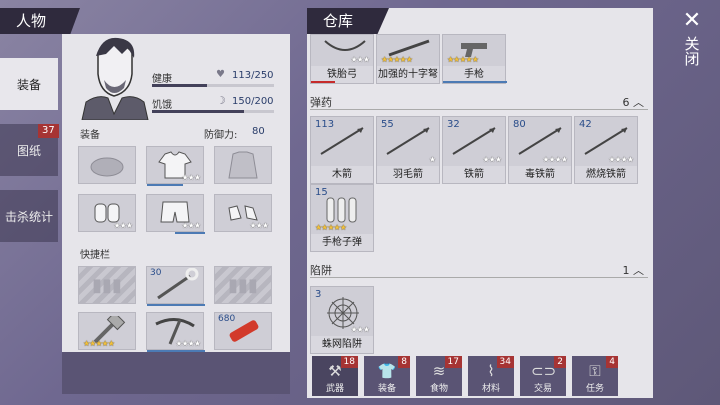 The image size is (720, 405). What do you see at coordinates (176, 373) in the screenshot?
I see `character-panel-footer` at bounding box center [176, 373].